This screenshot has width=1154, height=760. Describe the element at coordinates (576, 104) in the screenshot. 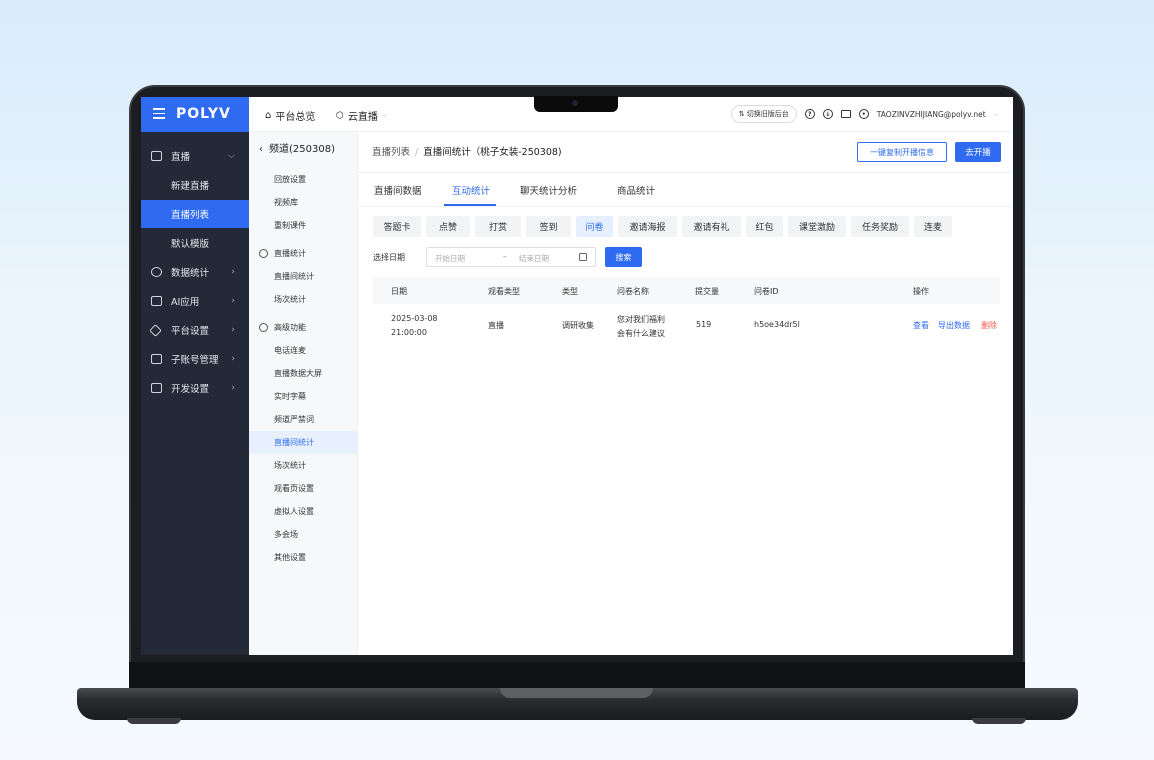

I see `camera-notch` at that location.